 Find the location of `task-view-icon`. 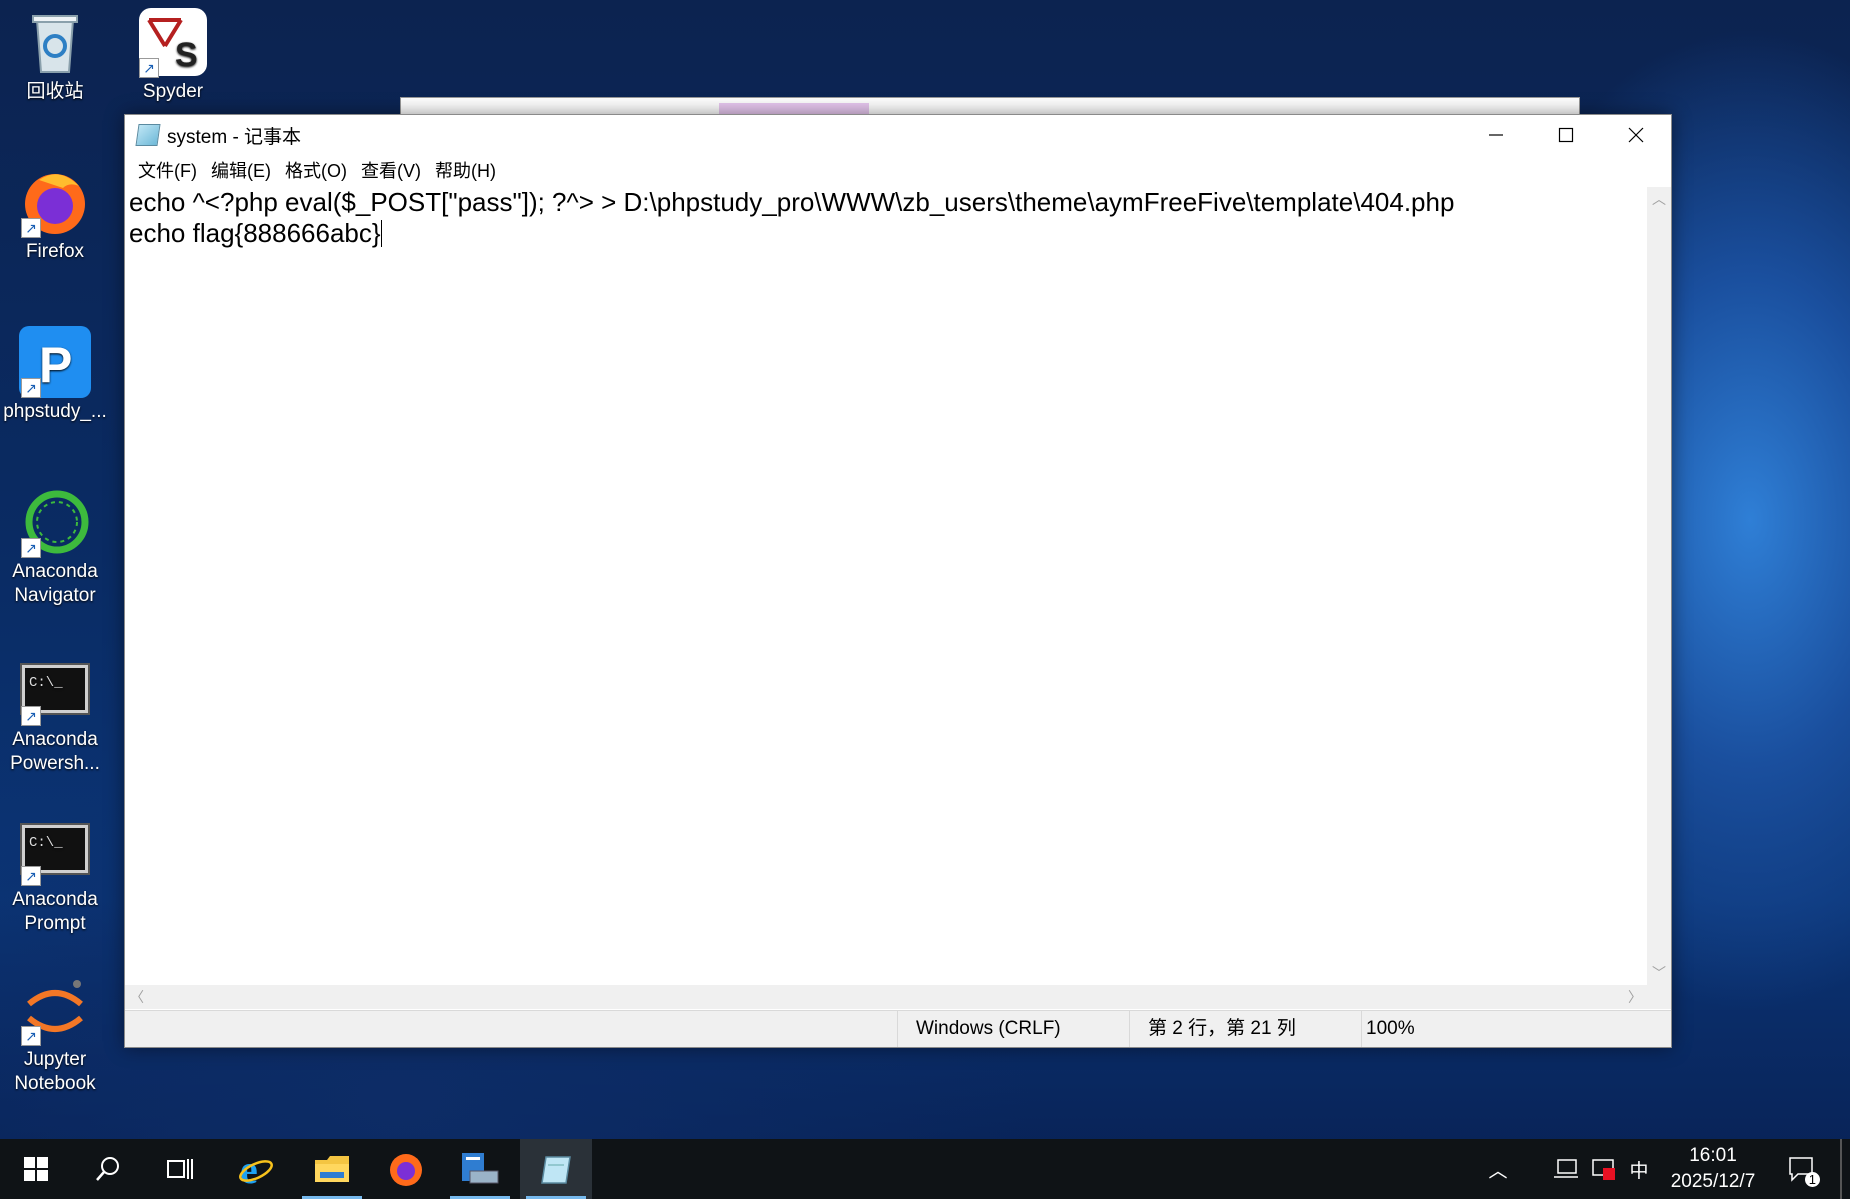

task-view-icon is located at coordinates (180, 1169).